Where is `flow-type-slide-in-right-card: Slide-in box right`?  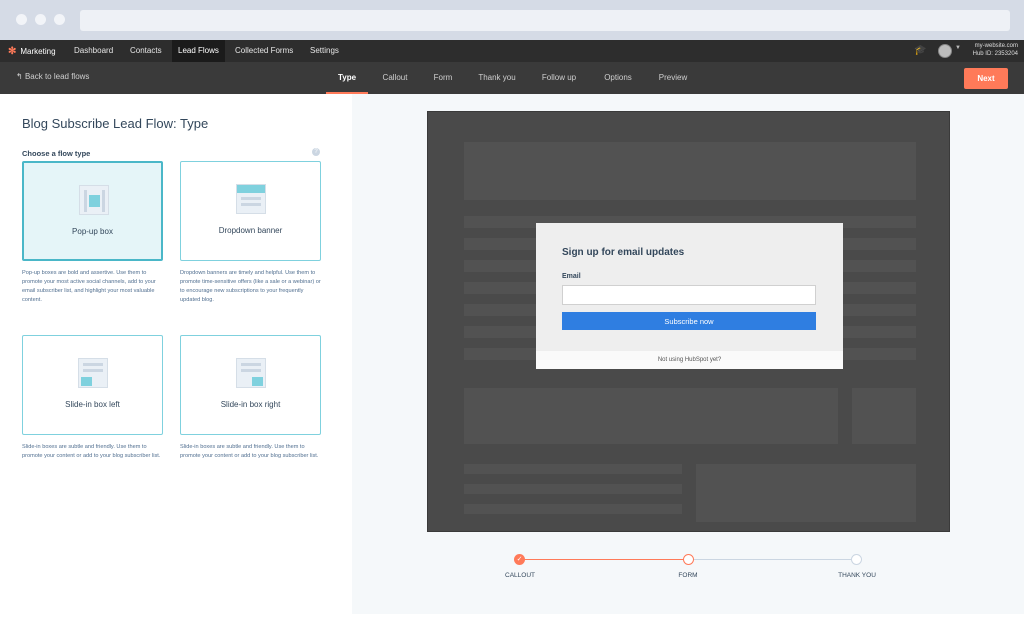 flow-type-slide-in-right-card: Slide-in box right is located at coordinates (250, 385).